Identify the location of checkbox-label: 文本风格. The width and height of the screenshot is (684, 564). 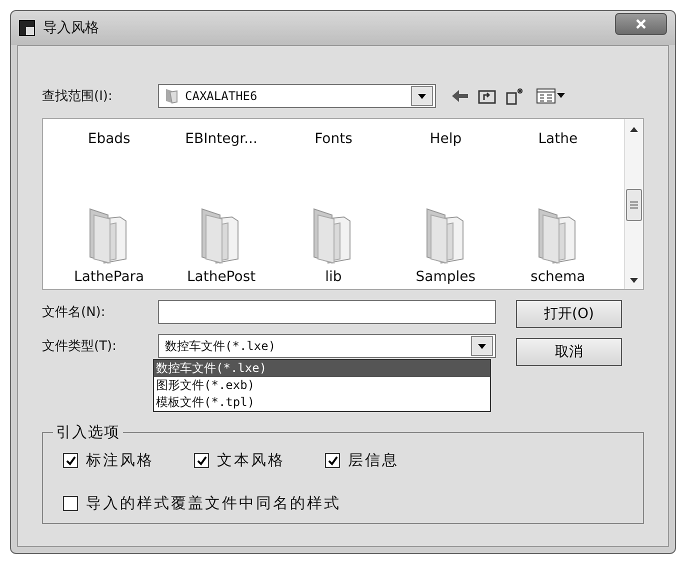
(251, 460).